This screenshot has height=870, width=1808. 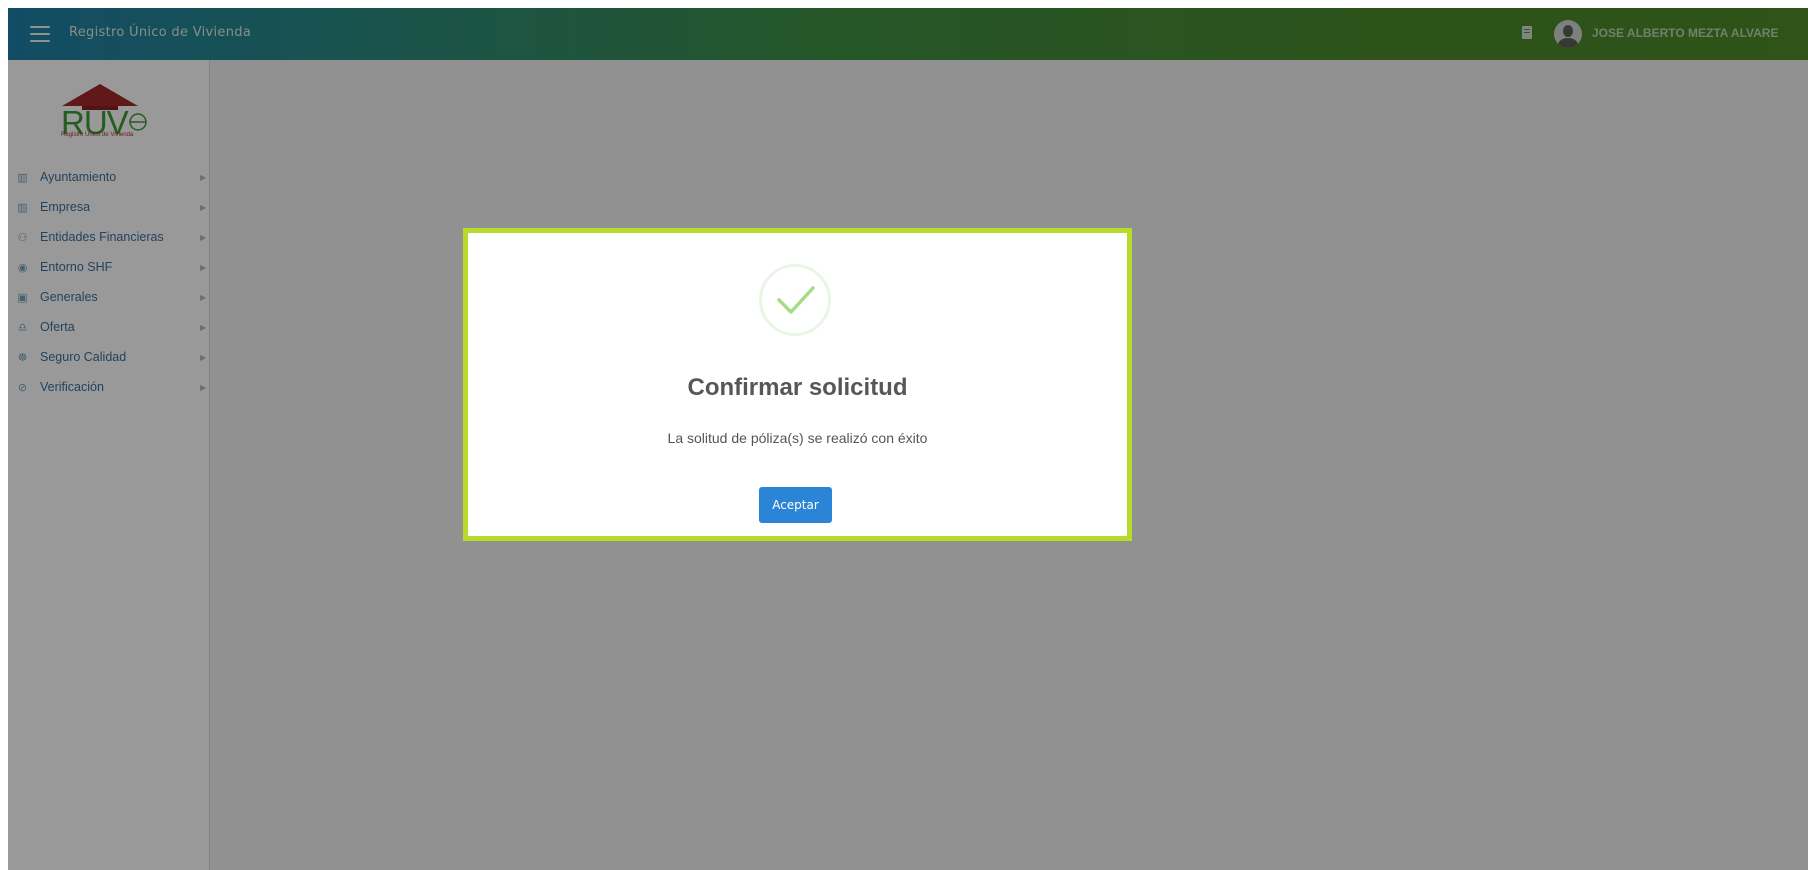 What do you see at coordinates (795, 505) in the screenshot?
I see `accept-button: Aceptar` at bounding box center [795, 505].